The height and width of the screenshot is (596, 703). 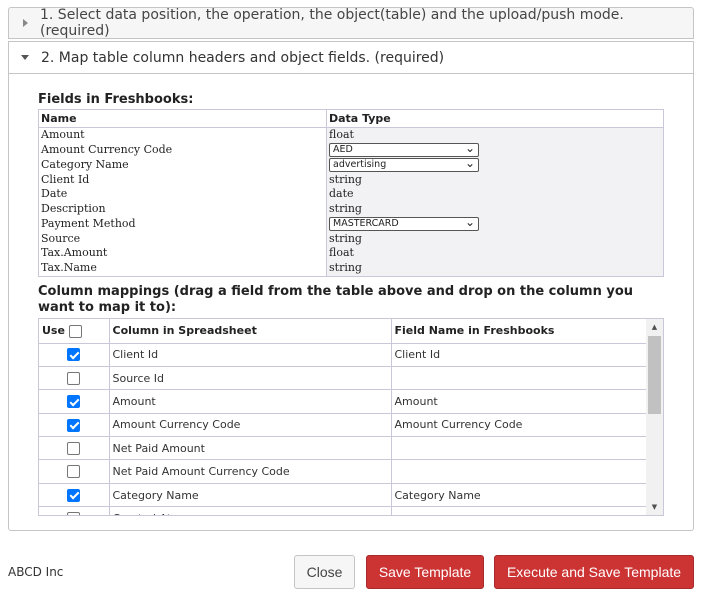 What do you see at coordinates (250, 510) in the screenshot?
I see `spreadsheet-column: Created At` at bounding box center [250, 510].